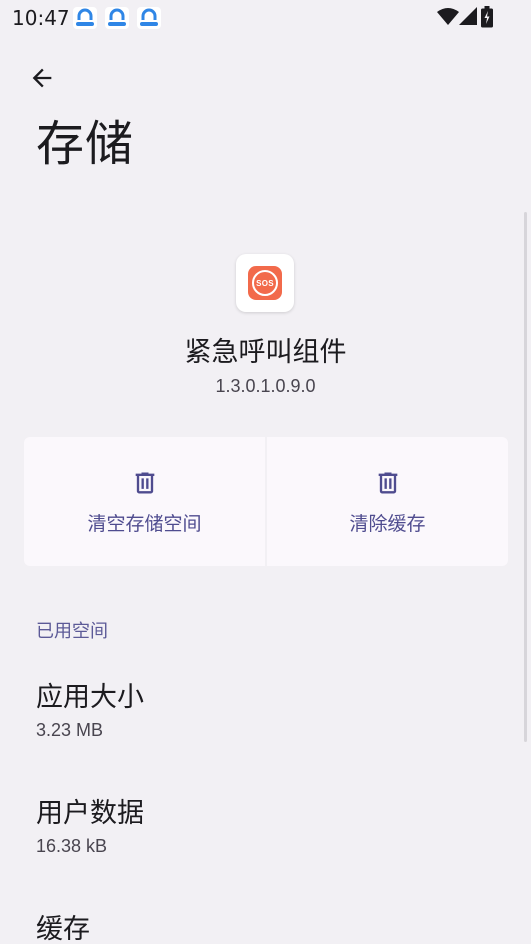  I want to click on status-time: 10:47, so click(41, 18).